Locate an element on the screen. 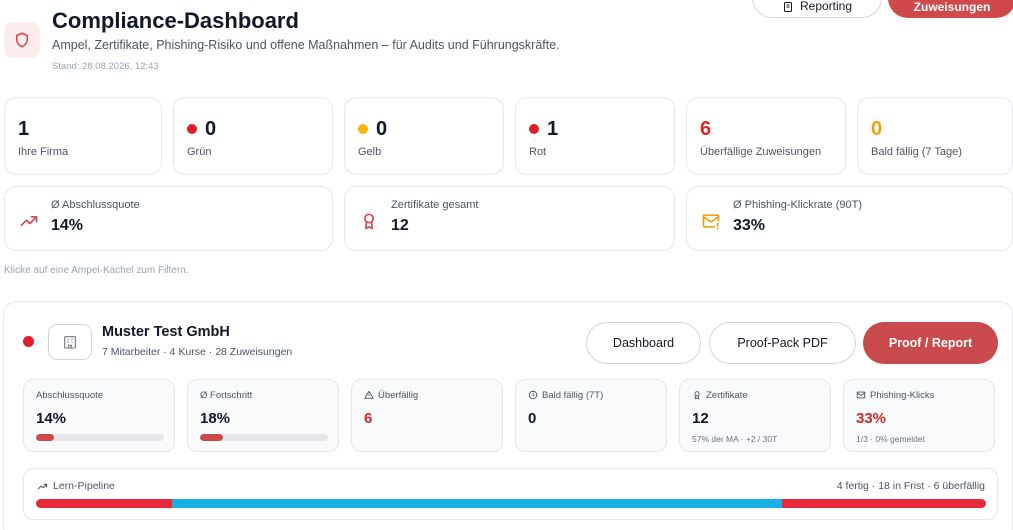 This screenshot has width=1013, height=530. mail-alert-icon is located at coordinates (711, 222).